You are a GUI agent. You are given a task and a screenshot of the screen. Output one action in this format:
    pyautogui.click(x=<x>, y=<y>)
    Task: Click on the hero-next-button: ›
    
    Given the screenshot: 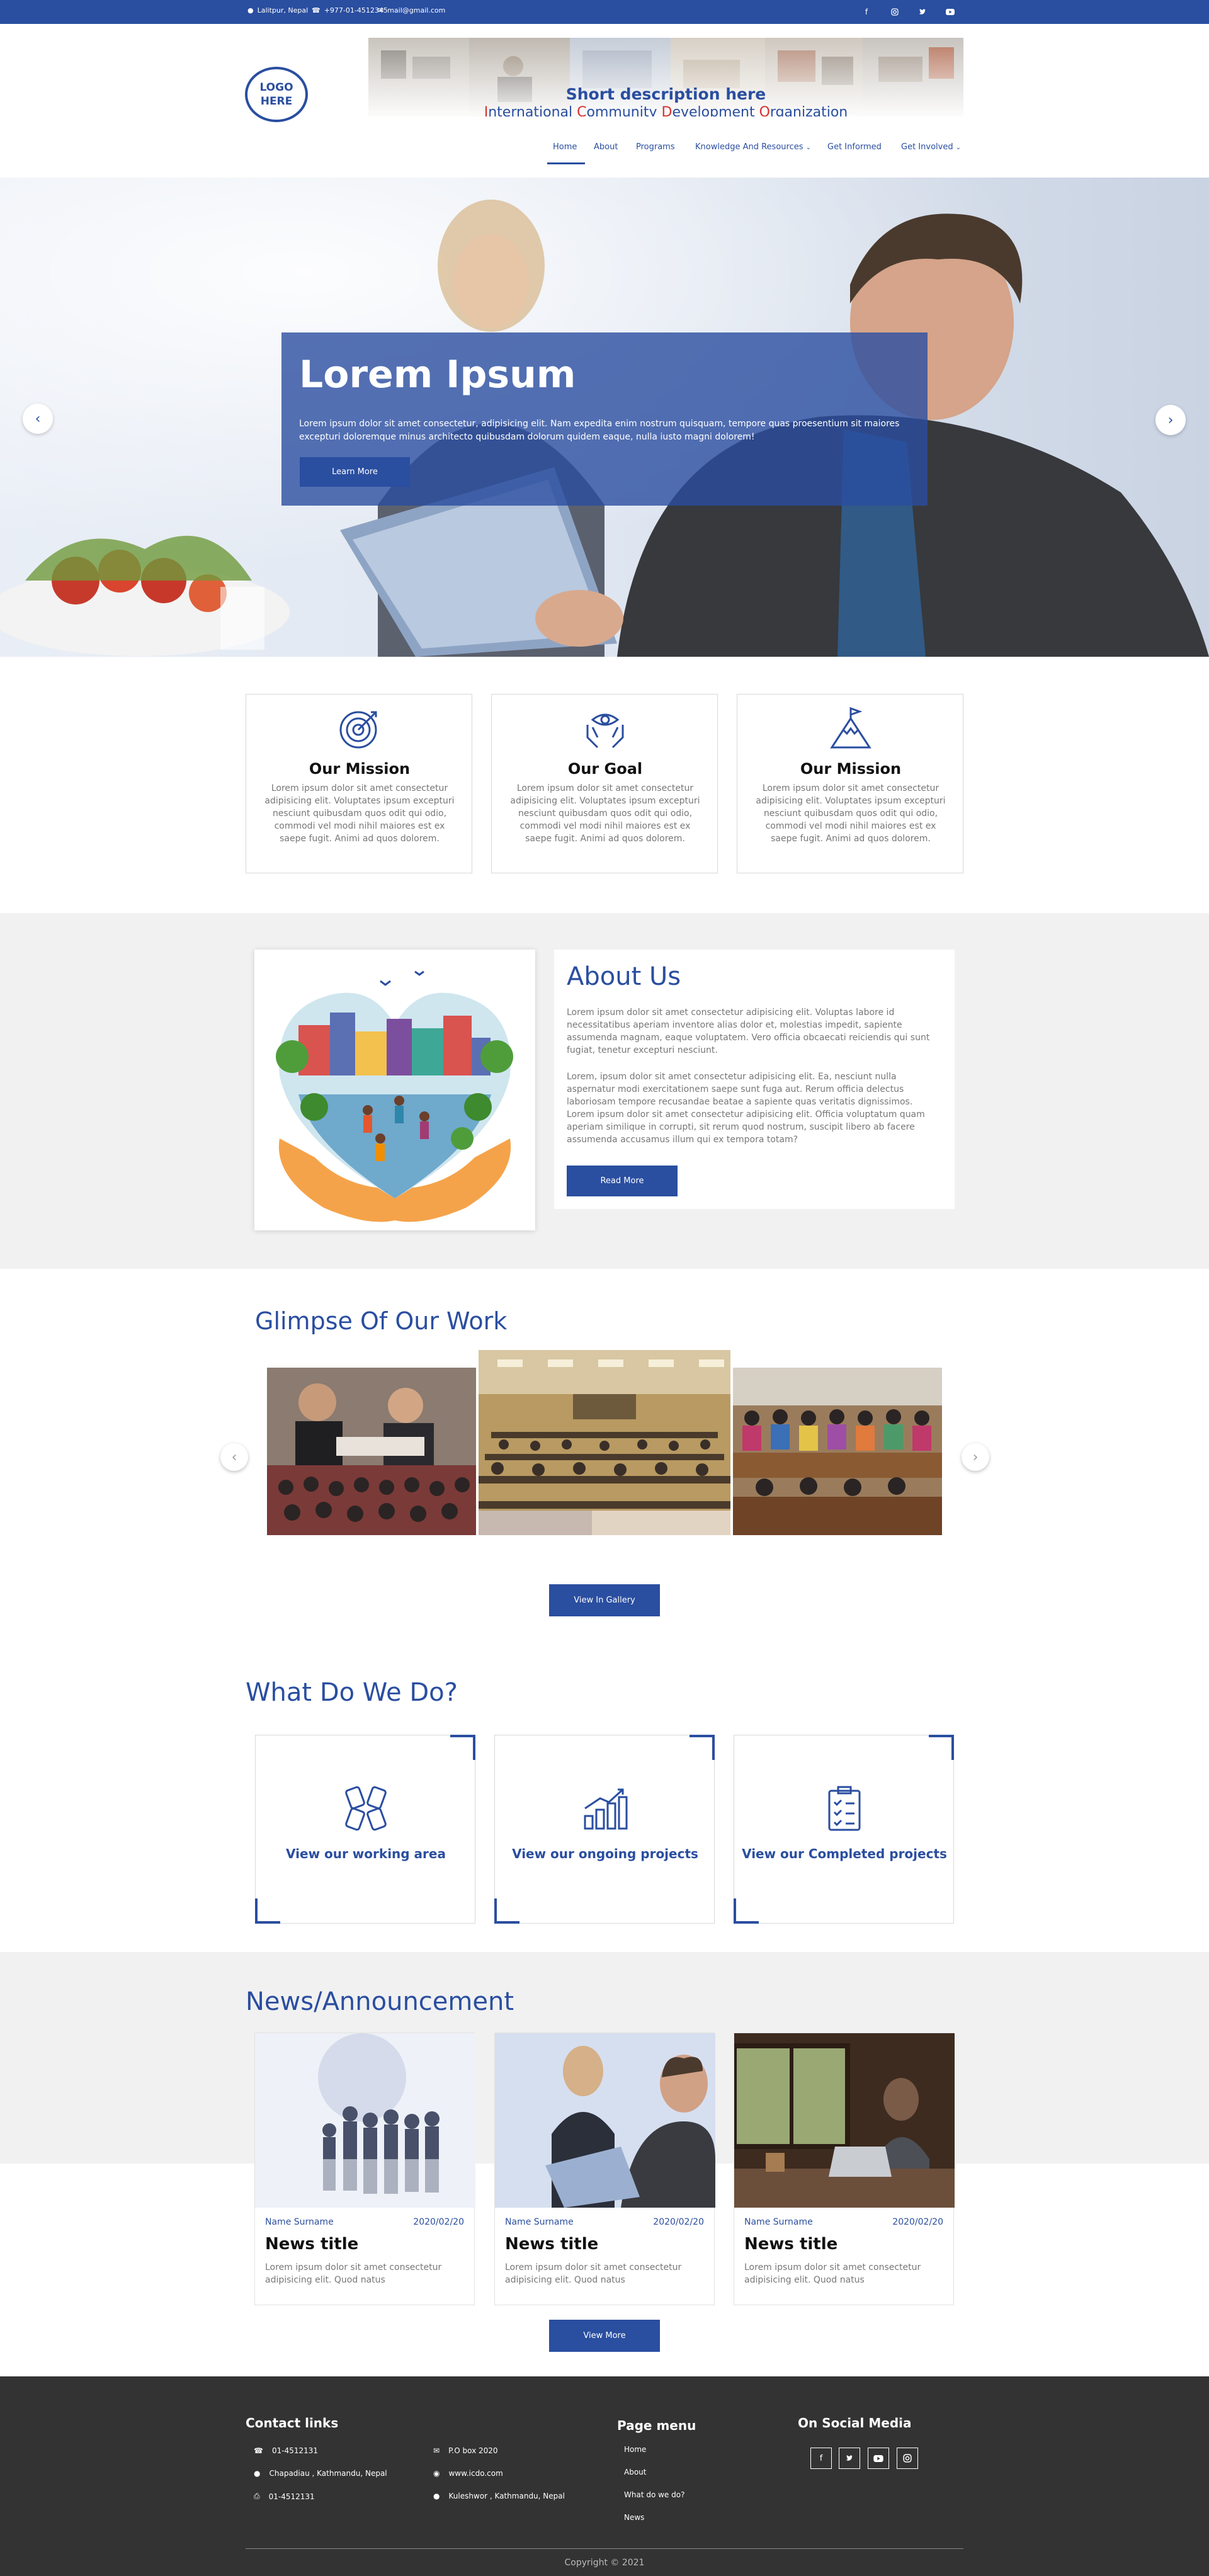 What is the action you would take?
    pyautogui.click(x=1170, y=420)
    